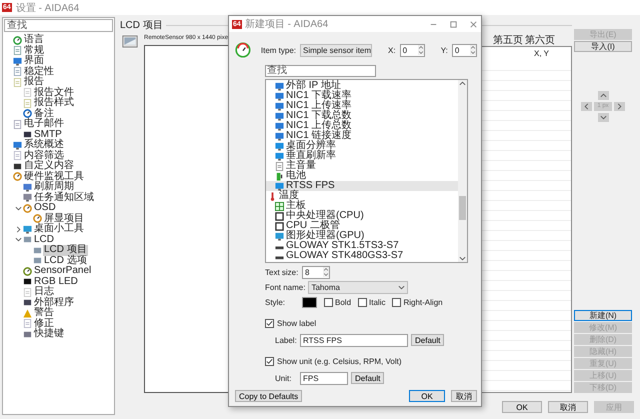  What do you see at coordinates (286, 340) in the screenshot?
I see `field-label: Label:` at bounding box center [286, 340].